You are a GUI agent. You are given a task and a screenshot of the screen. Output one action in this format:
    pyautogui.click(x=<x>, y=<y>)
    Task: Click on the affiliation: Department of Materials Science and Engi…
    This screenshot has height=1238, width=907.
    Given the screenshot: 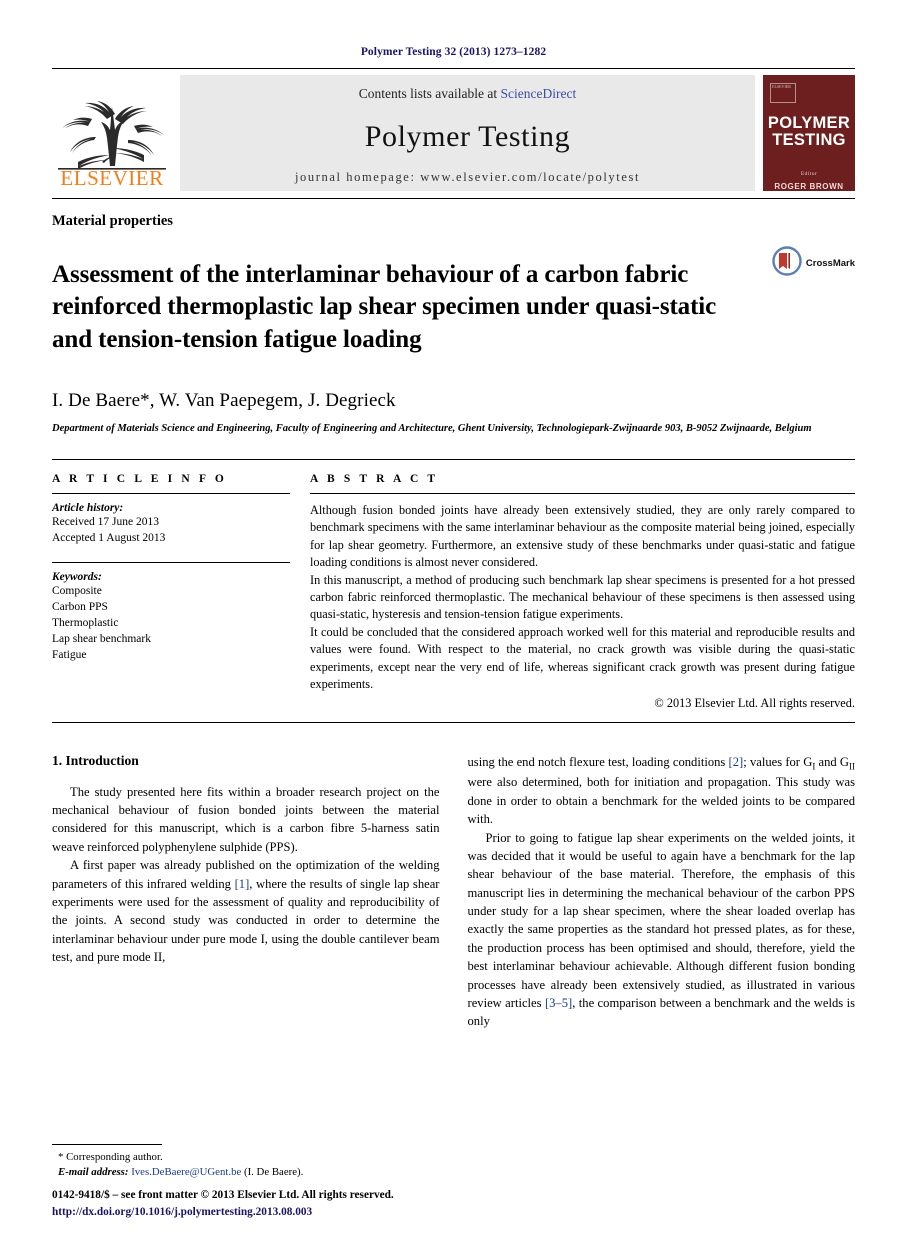 What is the action you would take?
    pyautogui.click(x=432, y=428)
    